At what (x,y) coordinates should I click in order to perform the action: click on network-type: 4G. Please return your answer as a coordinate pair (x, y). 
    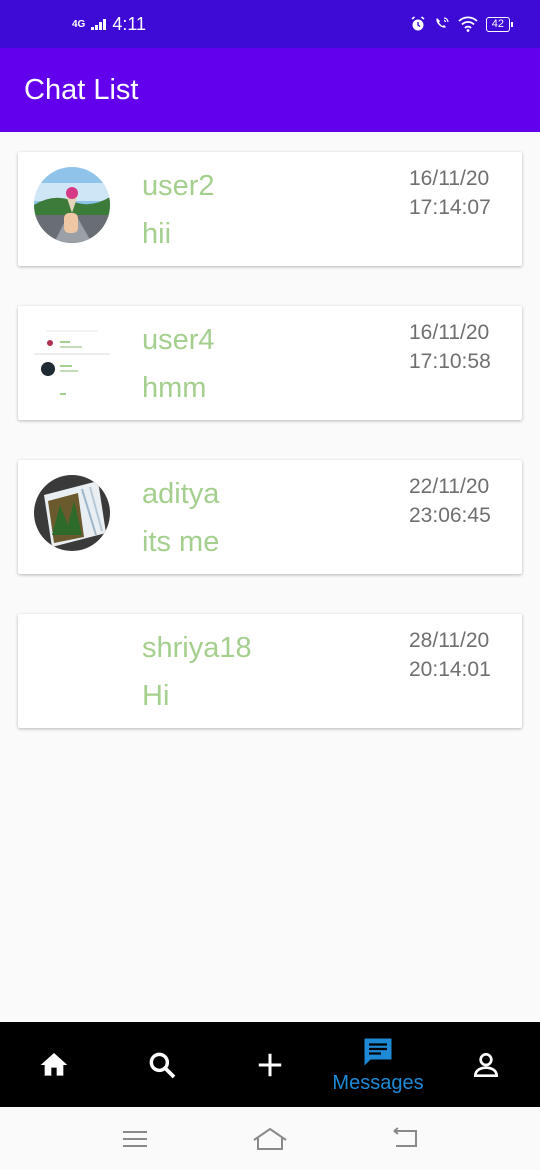
    Looking at the image, I should click on (79, 24).